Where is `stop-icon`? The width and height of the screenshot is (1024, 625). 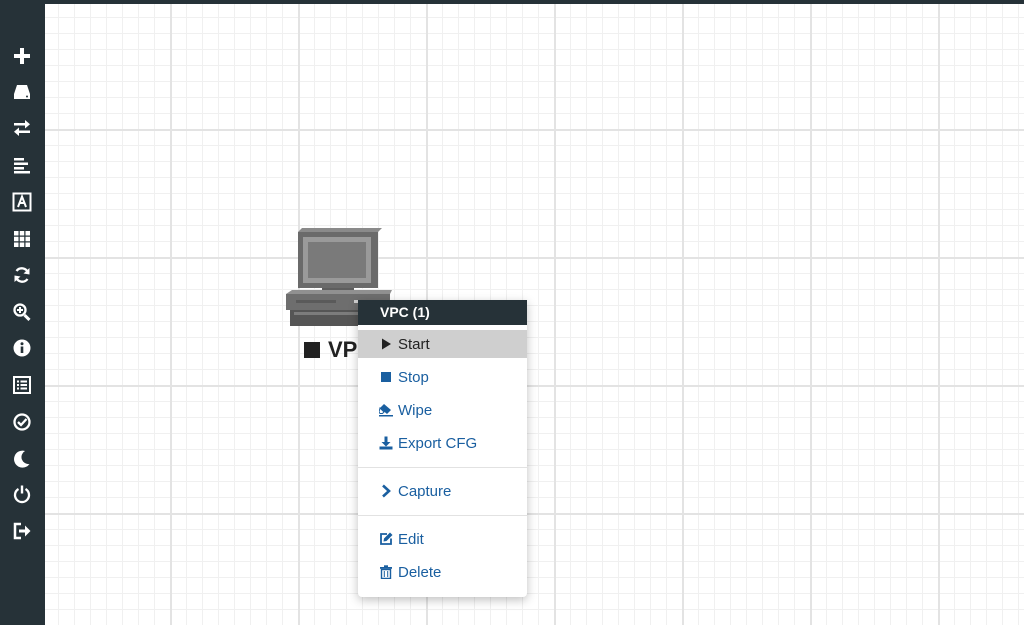
stop-icon is located at coordinates (386, 377).